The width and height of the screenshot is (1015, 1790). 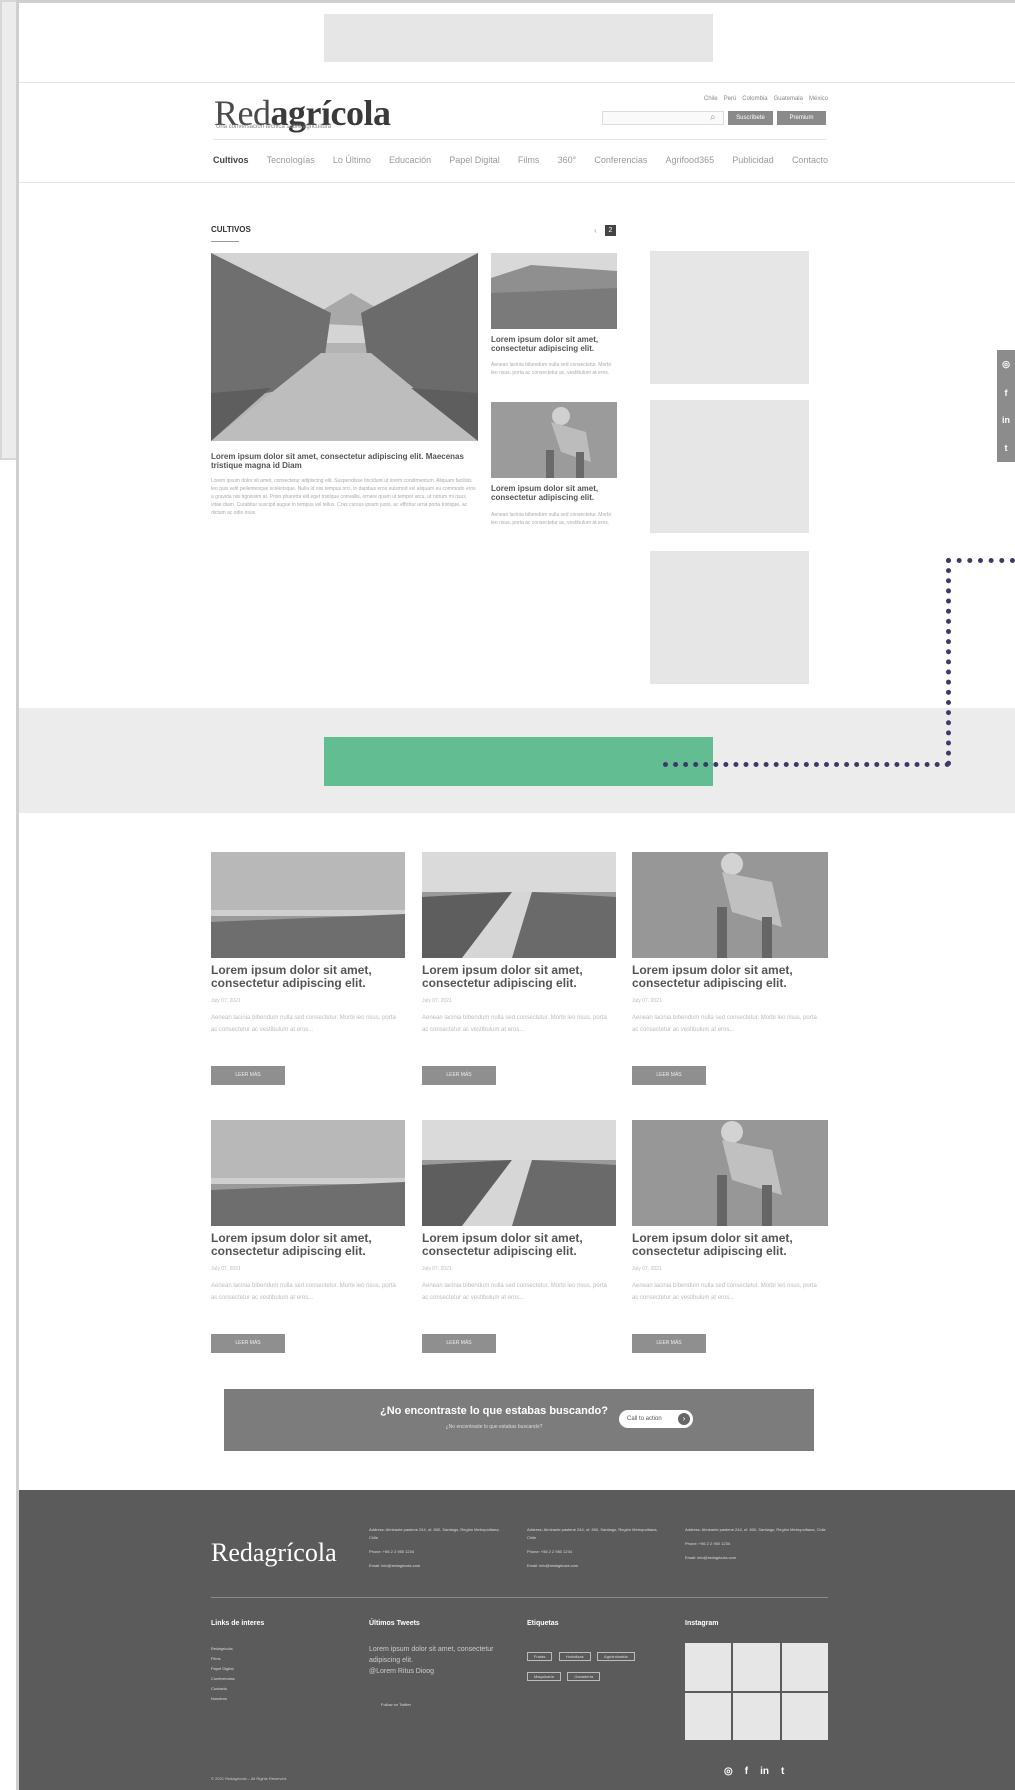 I want to click on nav-item-agrifood365: Agrifood365, so click(x=690, y=160).